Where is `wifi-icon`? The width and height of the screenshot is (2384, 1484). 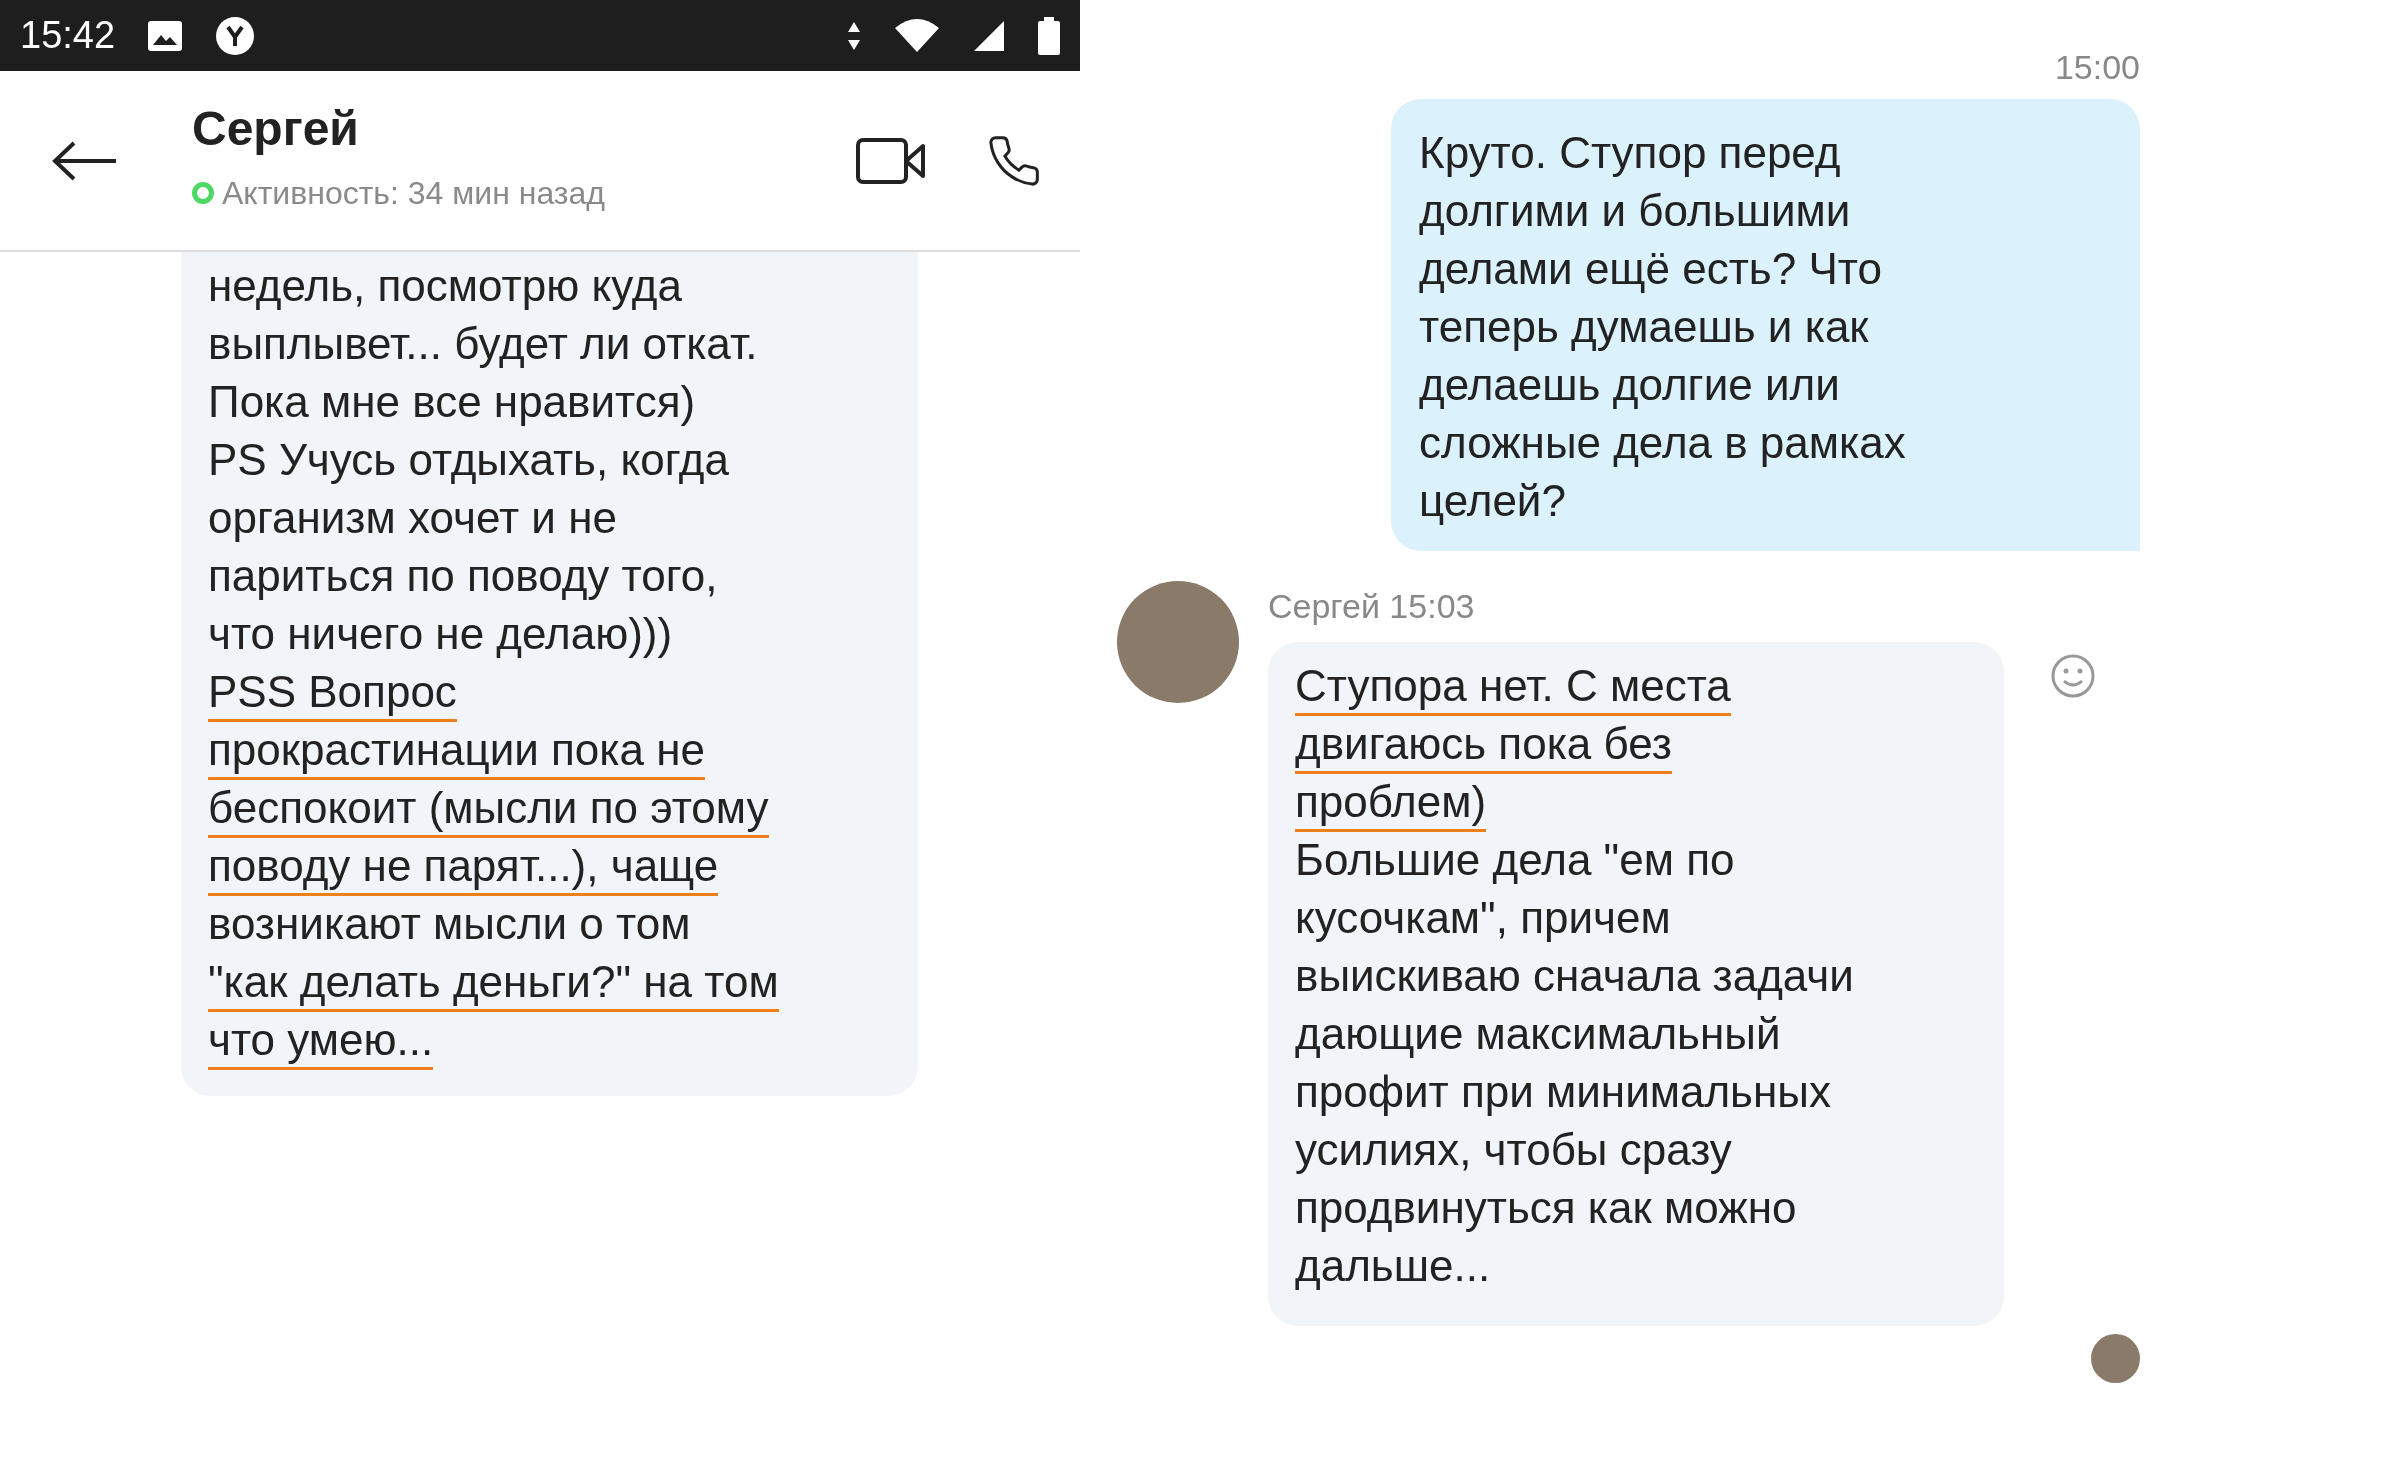 wifi-icon is located at coordinates (917, 35).